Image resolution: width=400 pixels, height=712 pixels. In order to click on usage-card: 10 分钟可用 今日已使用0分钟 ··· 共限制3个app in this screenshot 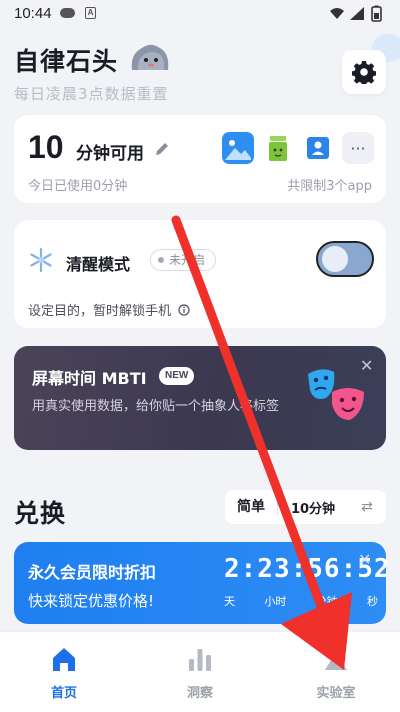, I will do `click(200, 159)`.